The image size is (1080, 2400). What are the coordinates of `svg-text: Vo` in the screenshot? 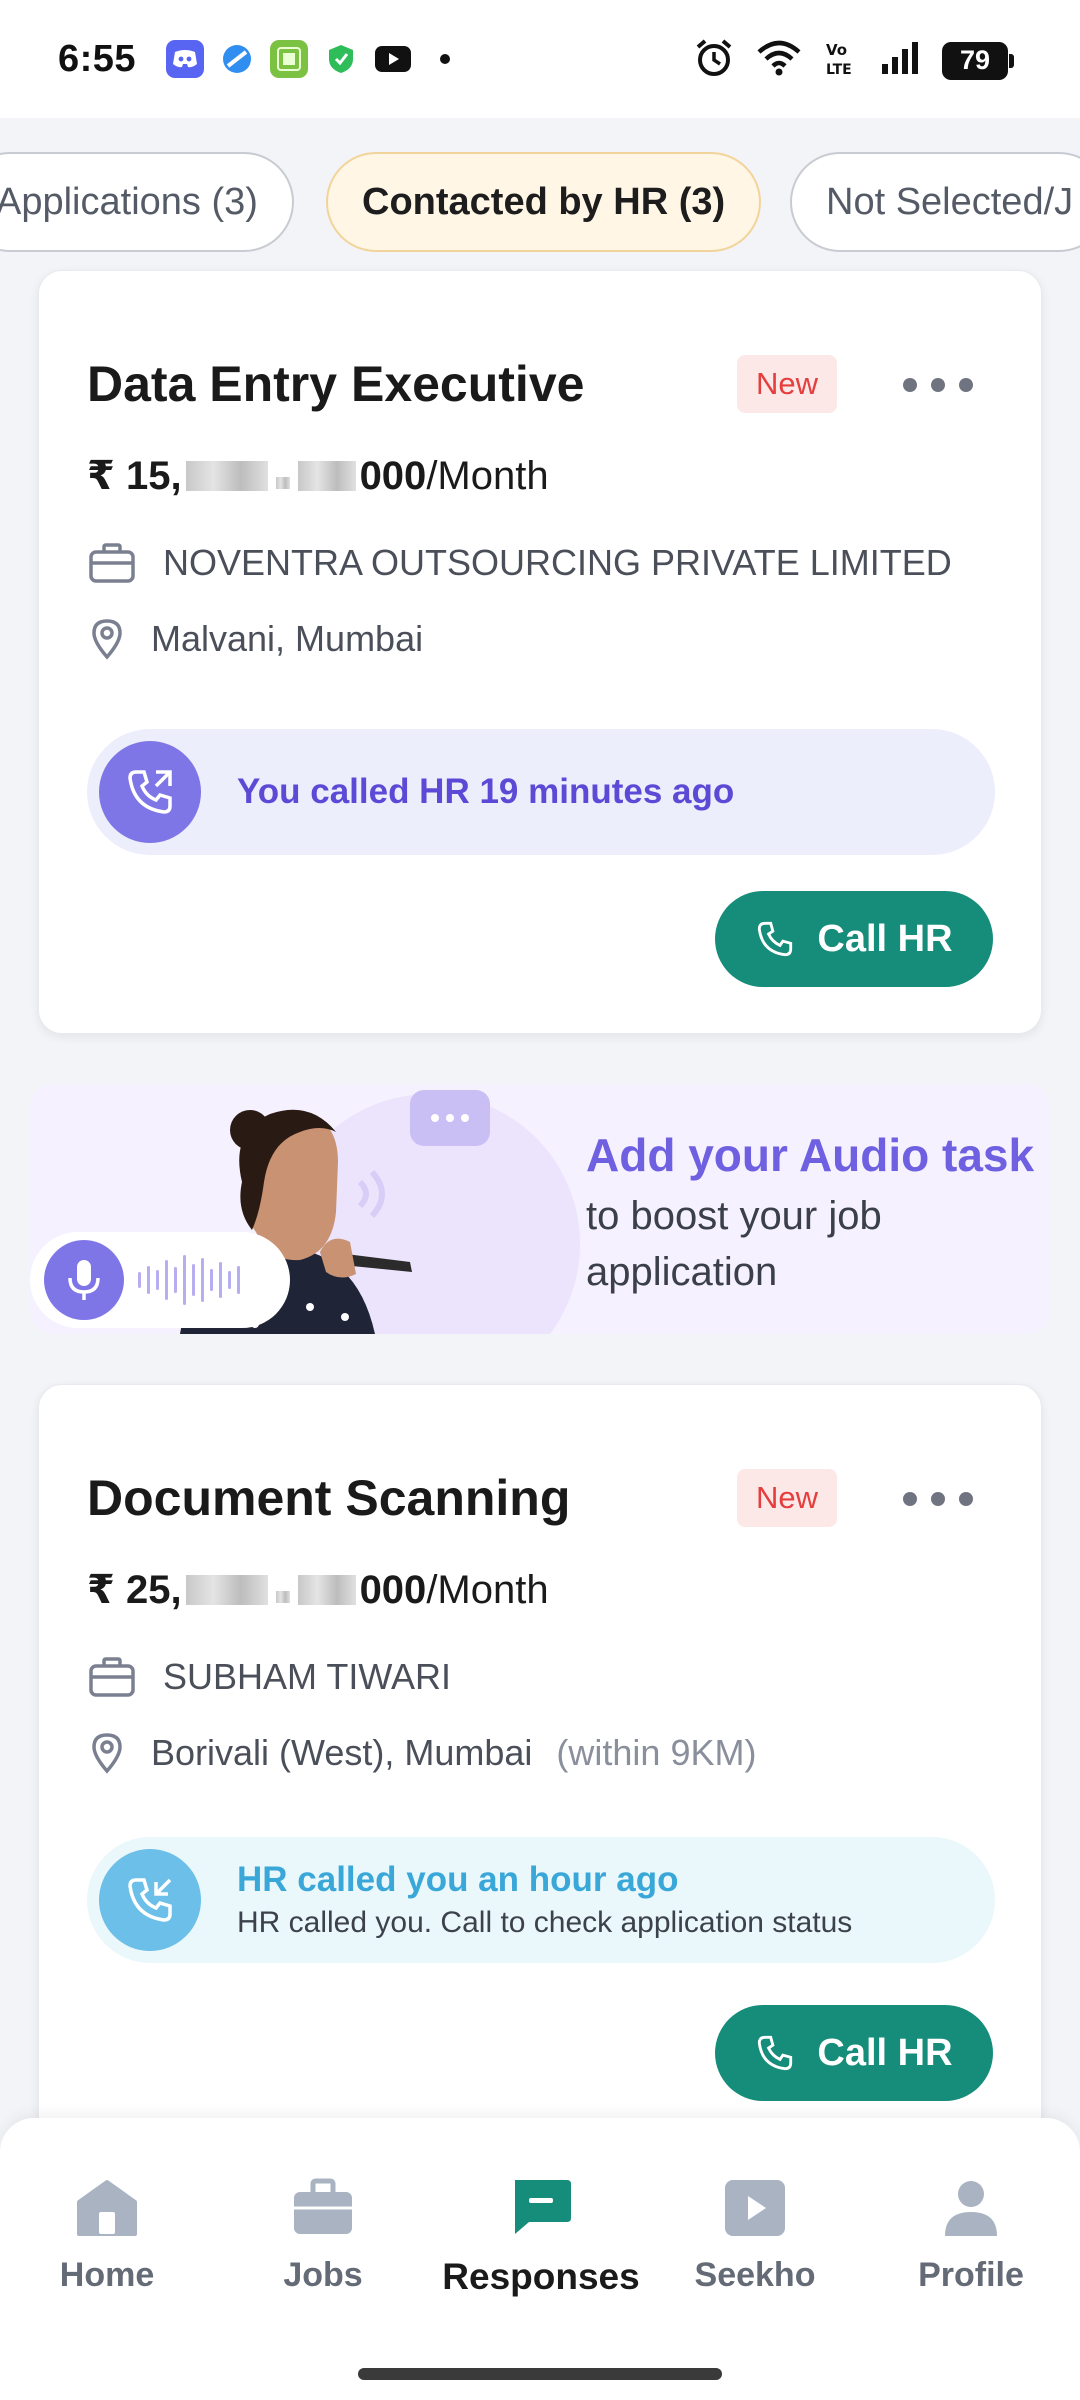 It's located at (836, 50).